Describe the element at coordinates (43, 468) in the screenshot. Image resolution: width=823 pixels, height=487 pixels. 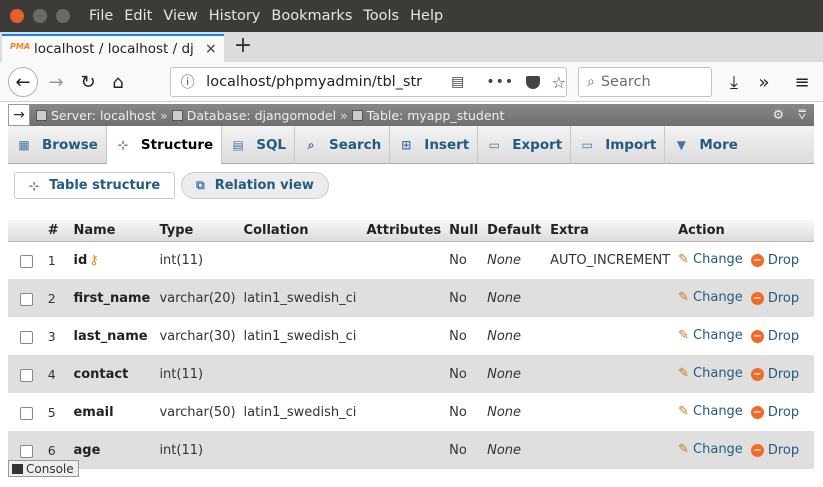
I see `console-button: Console` at that location.